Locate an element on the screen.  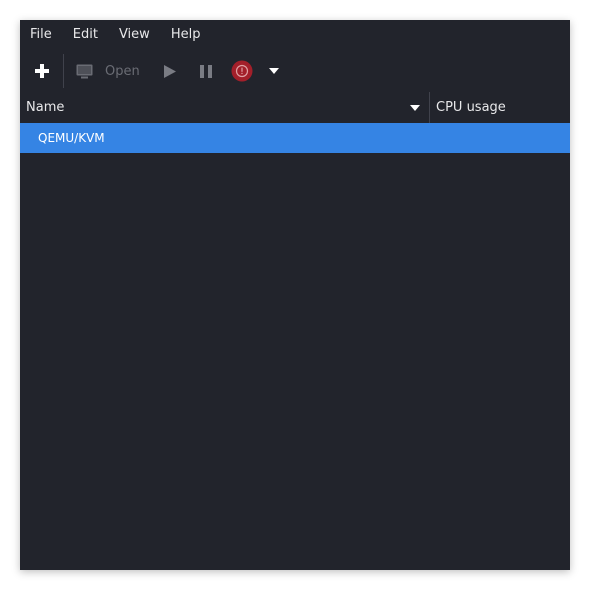
menu-view: View is located at coordinates (129, 35).